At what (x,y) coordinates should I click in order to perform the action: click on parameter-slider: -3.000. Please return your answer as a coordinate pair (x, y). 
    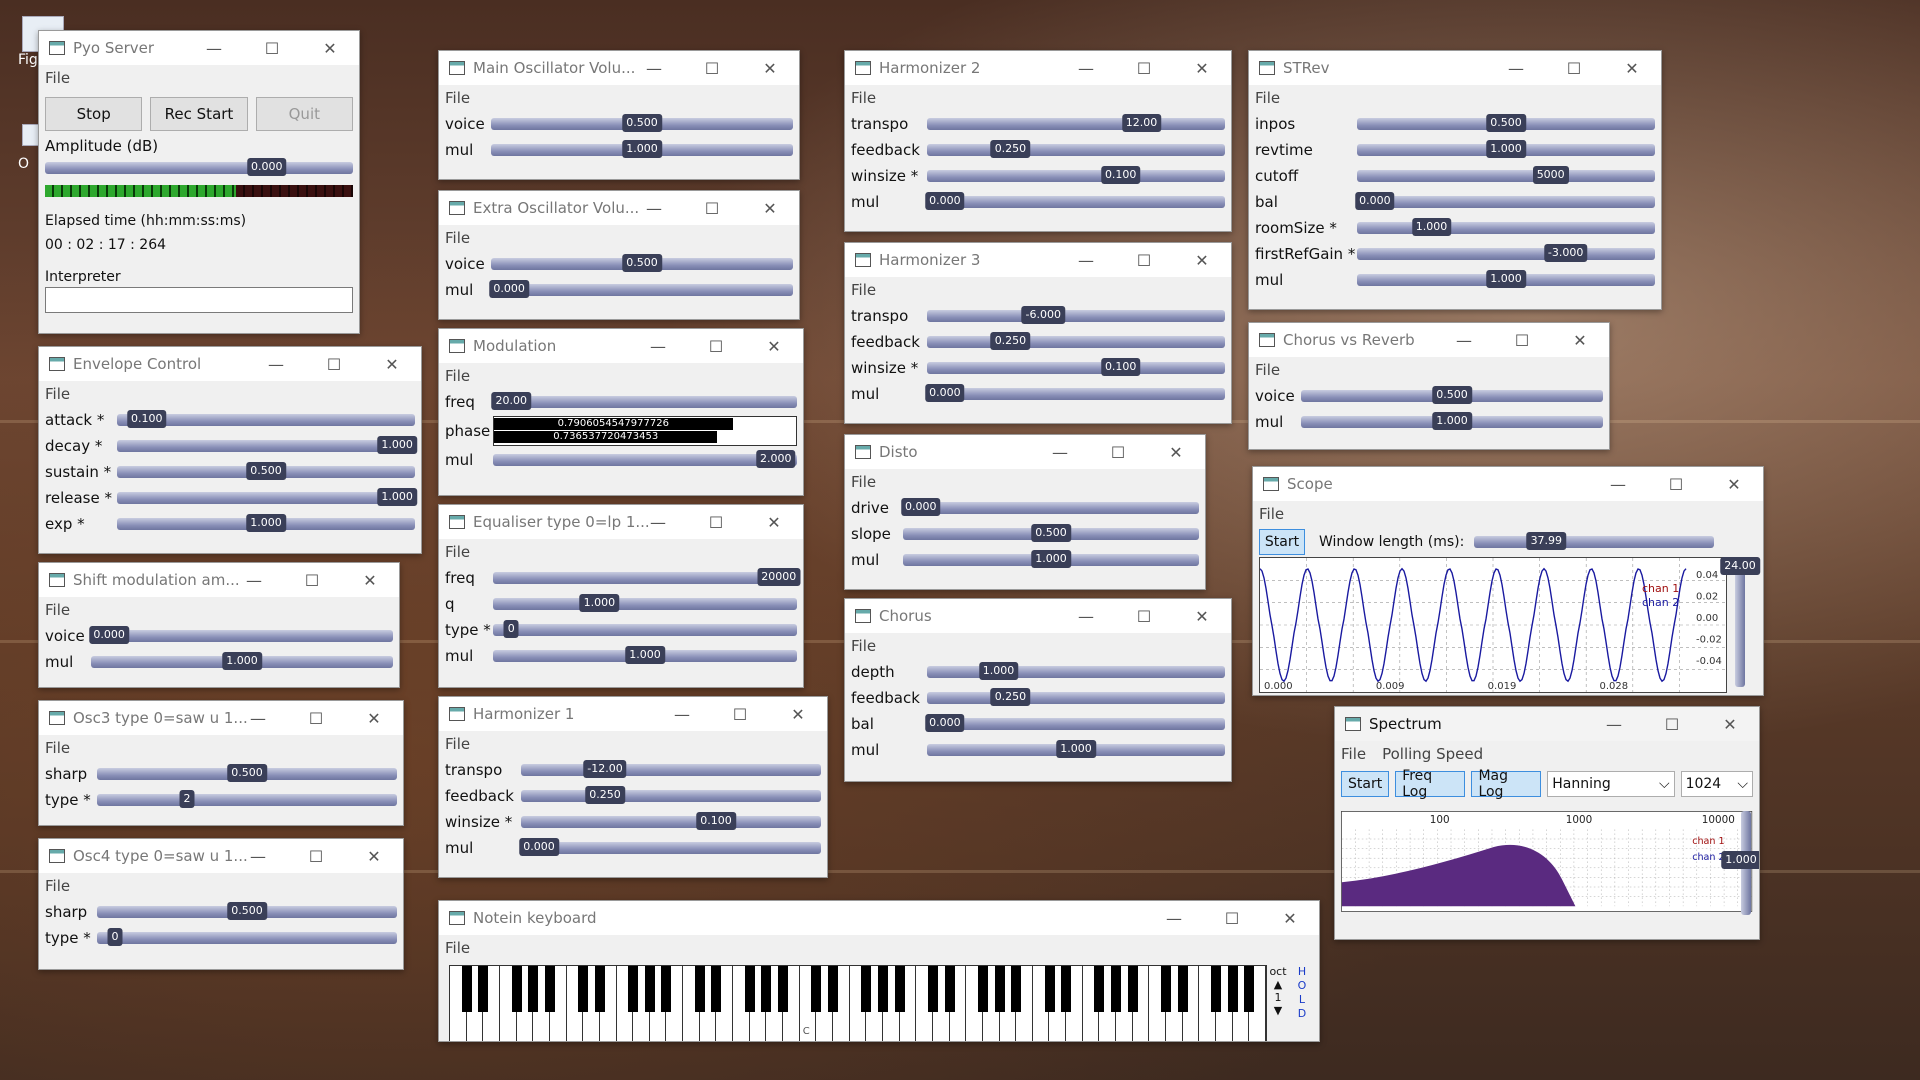
    Looking at the image, I should click on (1506, 253).